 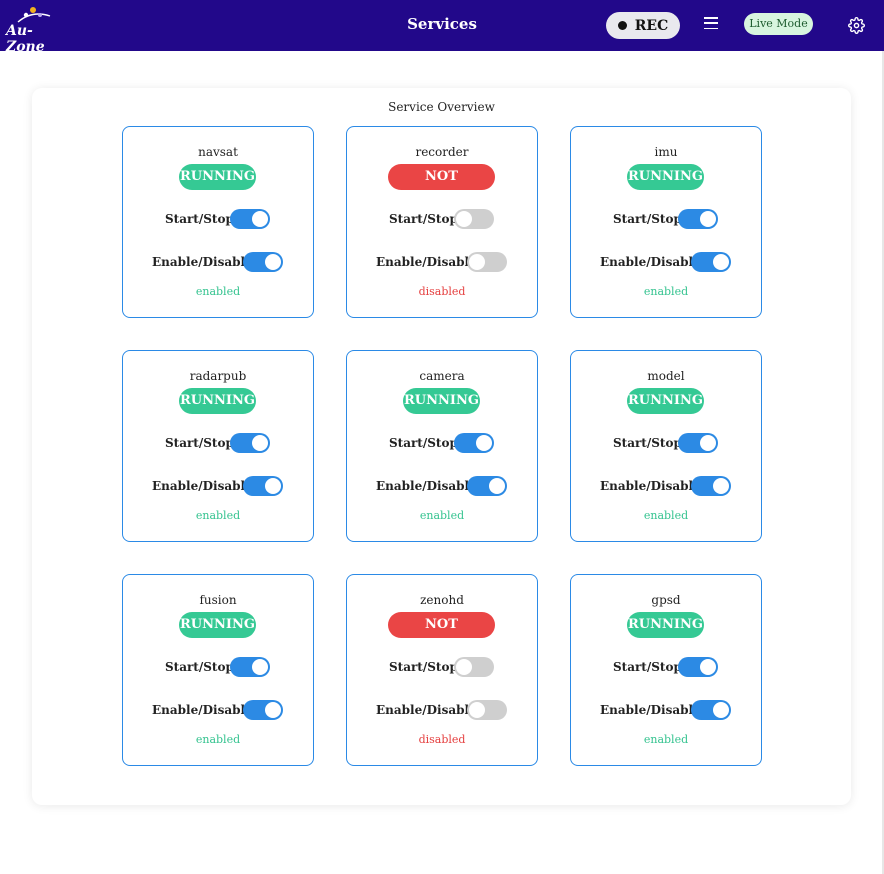 I want to click on service-name: gpsd, so click(x=666, y=600).